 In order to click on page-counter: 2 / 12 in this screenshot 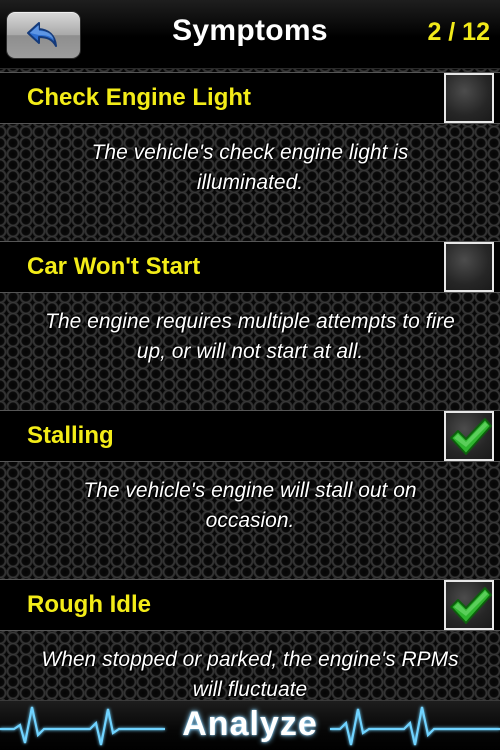, I will do `click(458, 32)`.